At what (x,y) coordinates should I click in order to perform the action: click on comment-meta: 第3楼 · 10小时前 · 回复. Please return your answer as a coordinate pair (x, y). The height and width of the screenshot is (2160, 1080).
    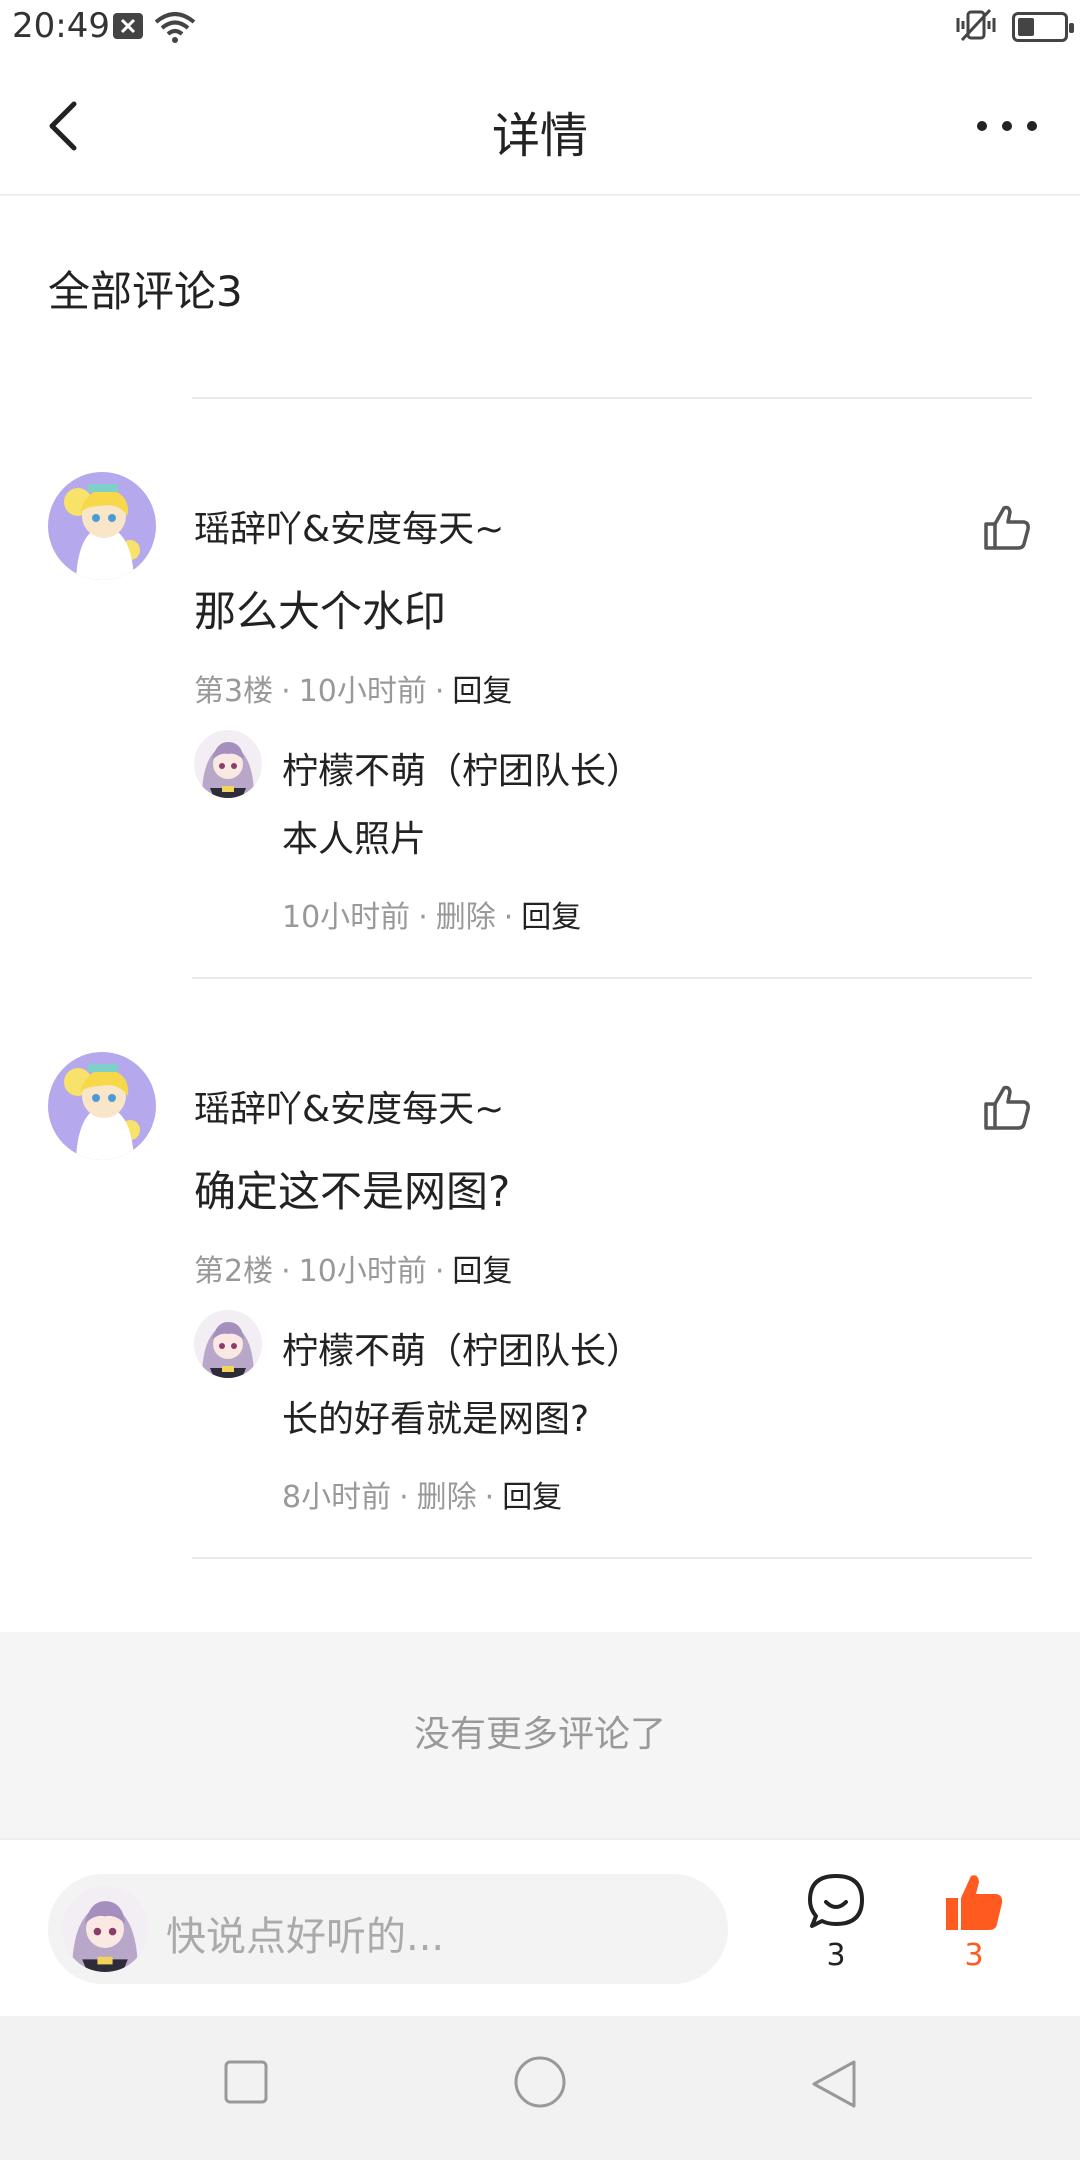
    Looking at the image, I should click on (353, 691).